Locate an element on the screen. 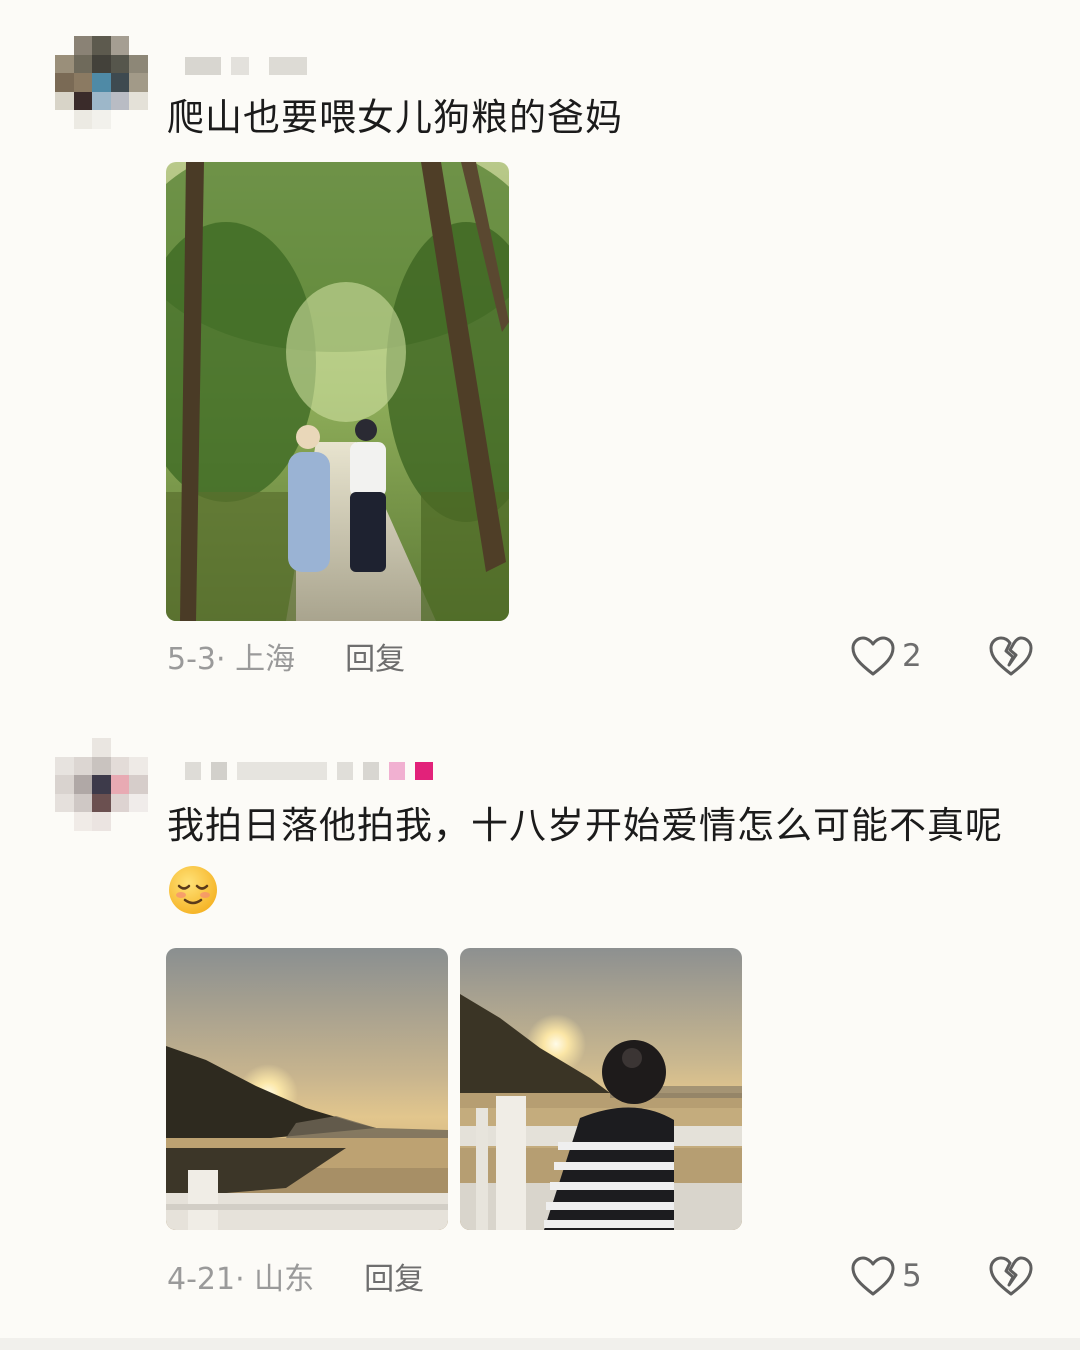 Image resolution: width=1080 pixels, height=1350 pixels. like-button: 2 is located at coordinates (886, 656).